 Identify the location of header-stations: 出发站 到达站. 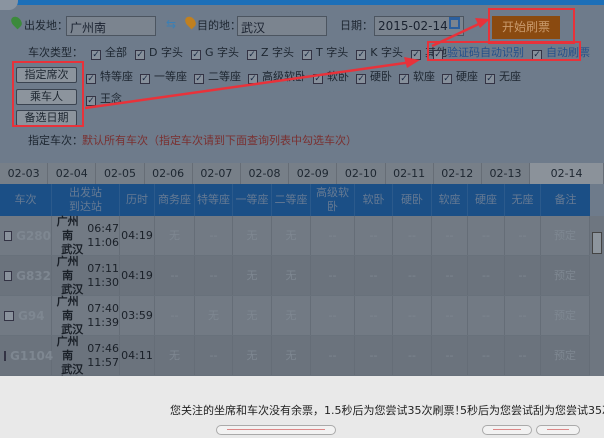
(86, 200).